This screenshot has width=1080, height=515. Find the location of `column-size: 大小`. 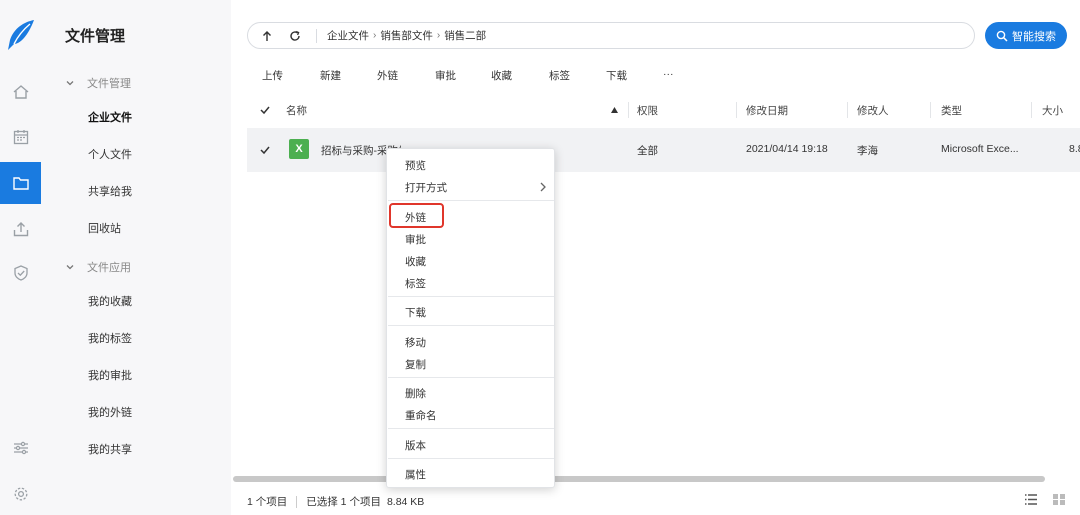

column-size: 大小 is located at coordinates (1052, 110).